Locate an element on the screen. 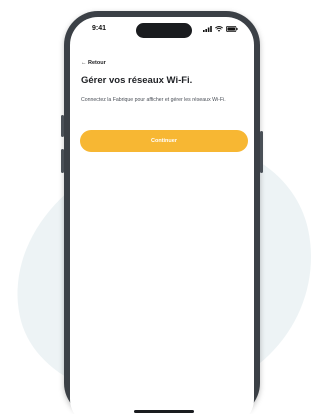 This screenshot has width=322, height=414. wifi-icon is located at coordinates (219, 29).